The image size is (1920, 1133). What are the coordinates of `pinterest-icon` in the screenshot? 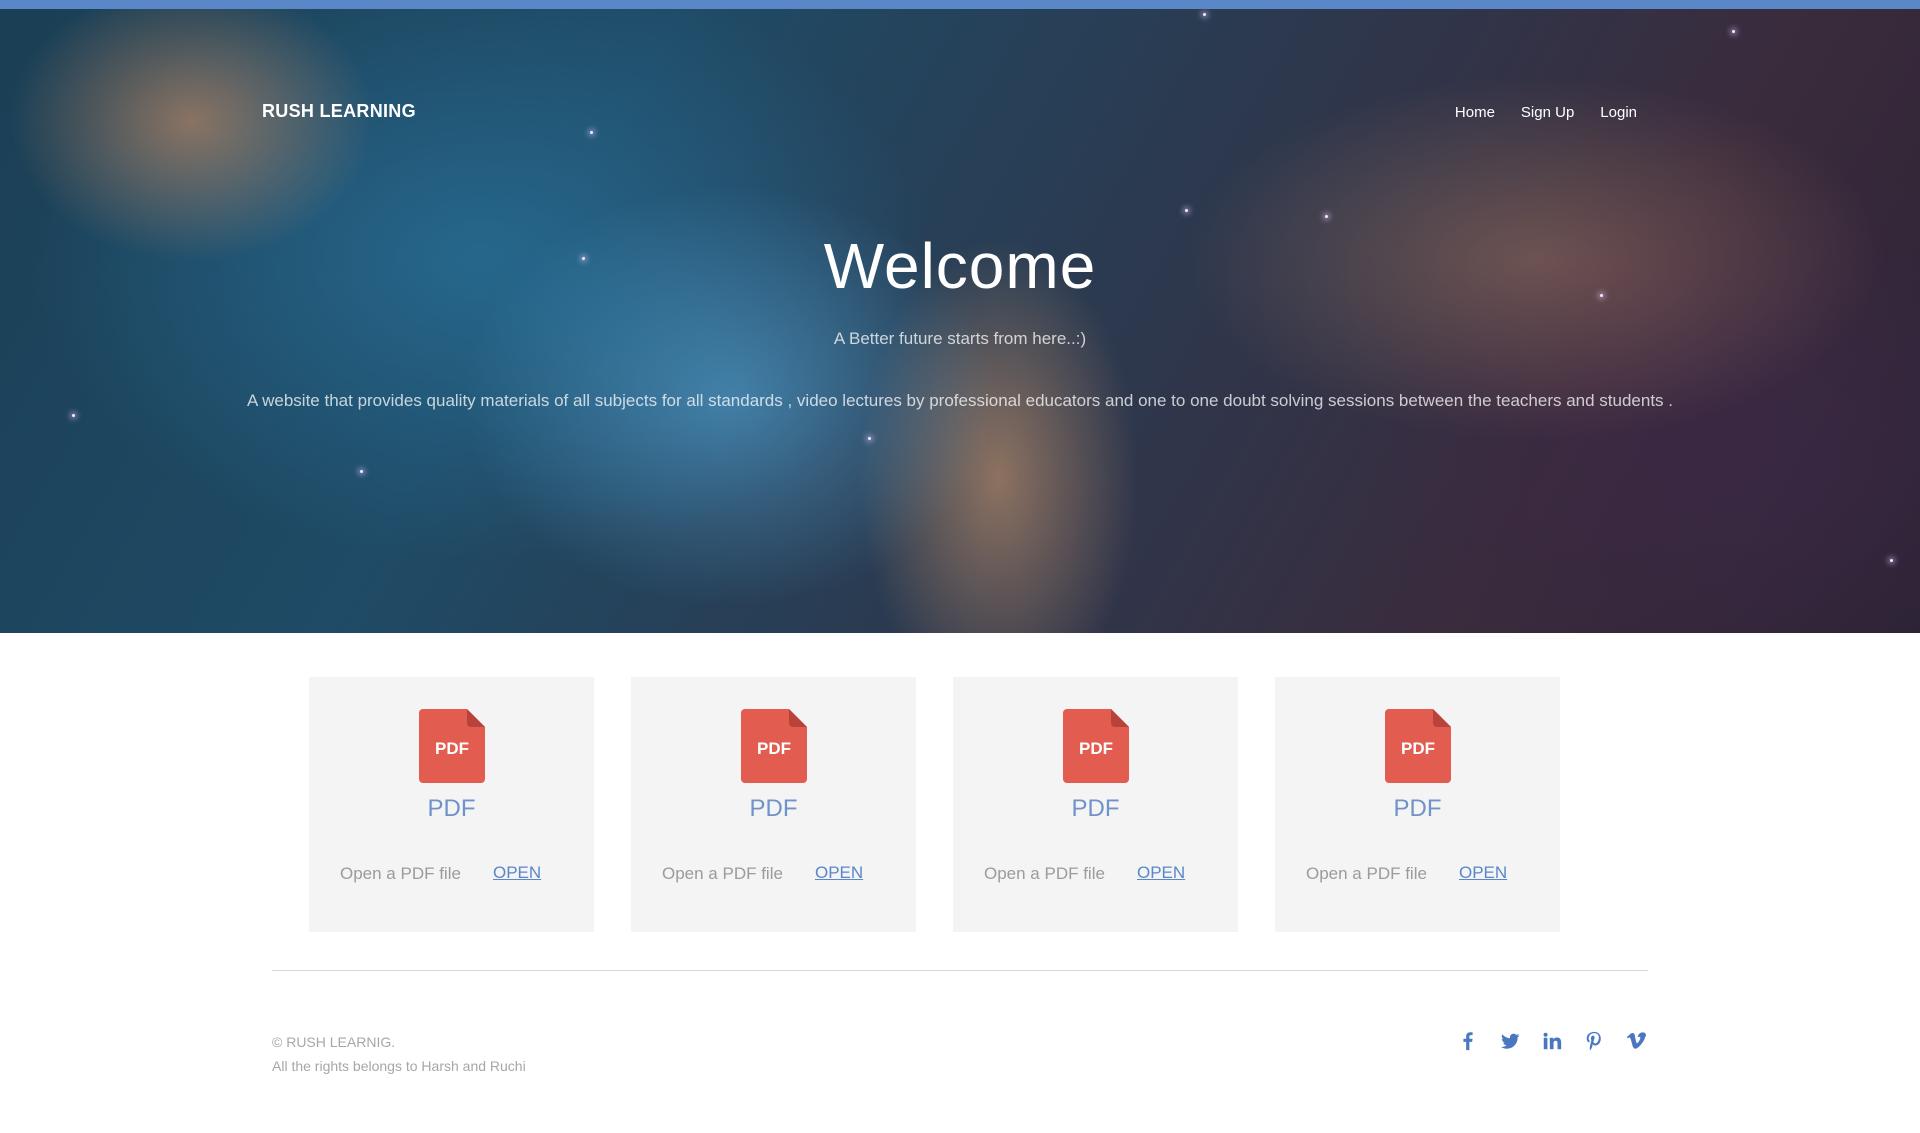 It's located at (1594, 1041).